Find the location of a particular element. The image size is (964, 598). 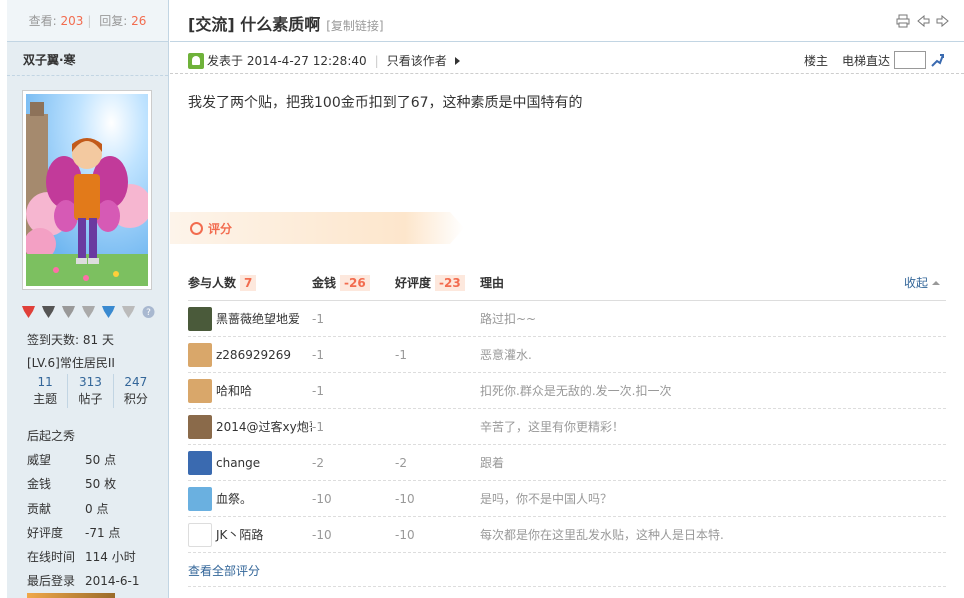

rater-name: change is located at coordinates (238, 463).